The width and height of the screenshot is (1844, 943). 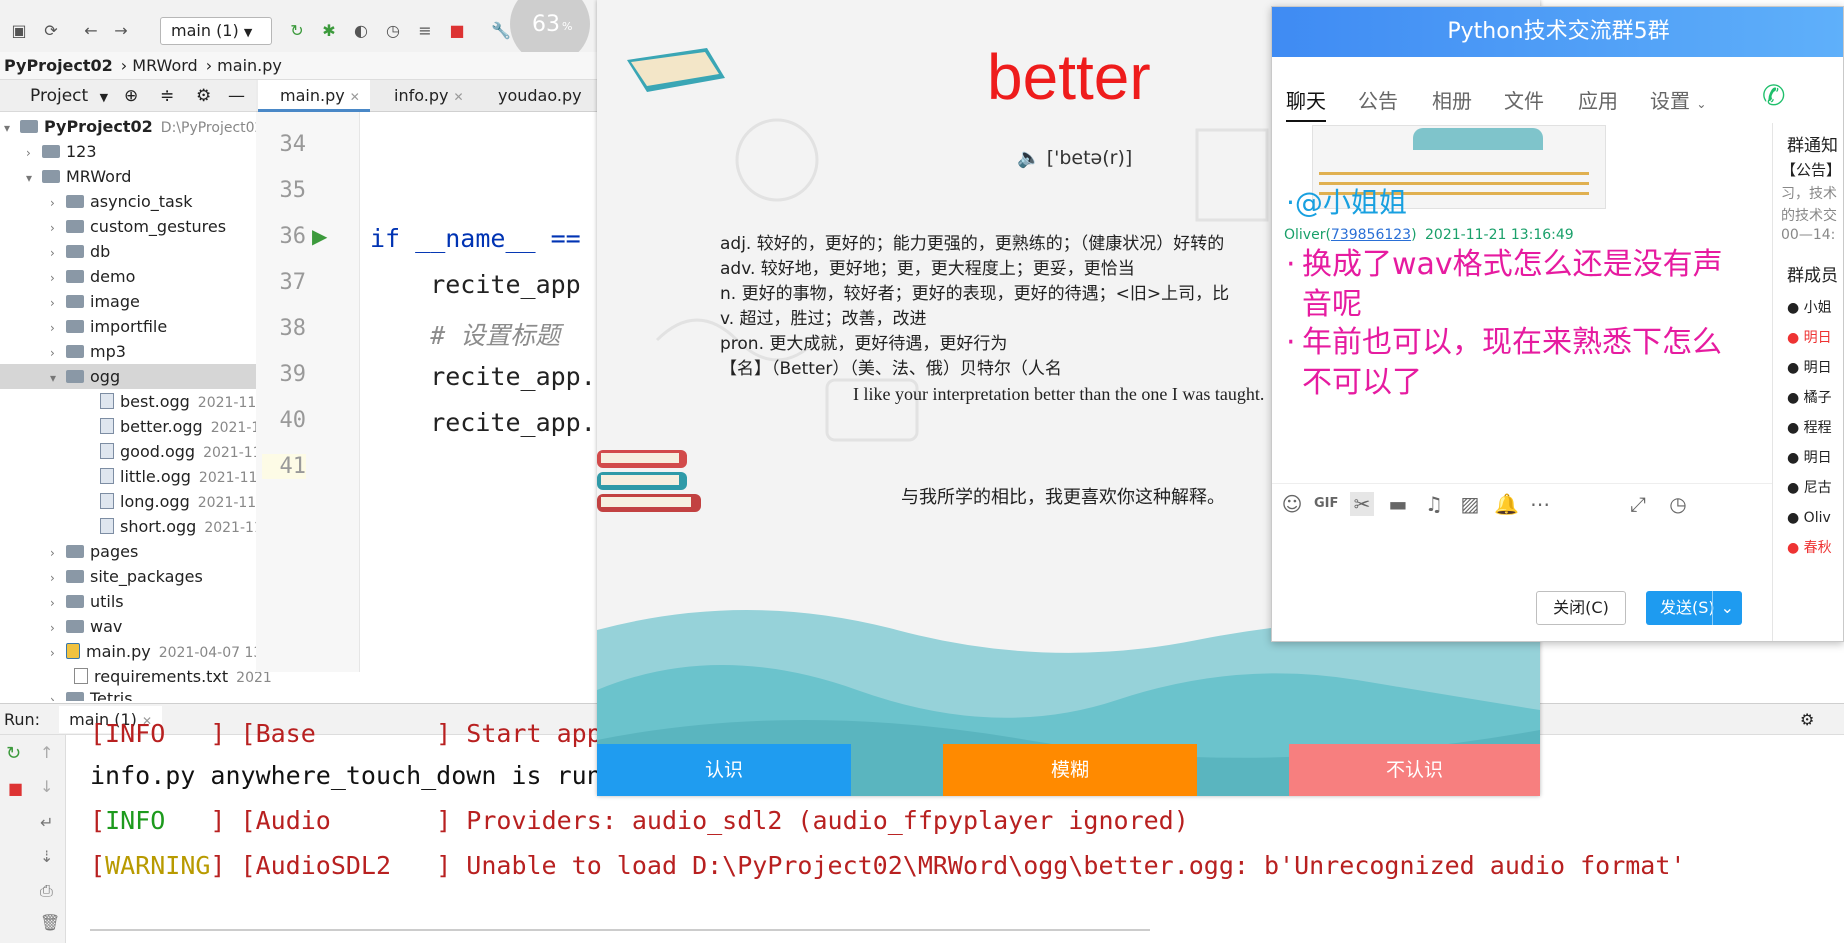 I want to click on tab-apps: 应用, so click(x=1598, y=99).